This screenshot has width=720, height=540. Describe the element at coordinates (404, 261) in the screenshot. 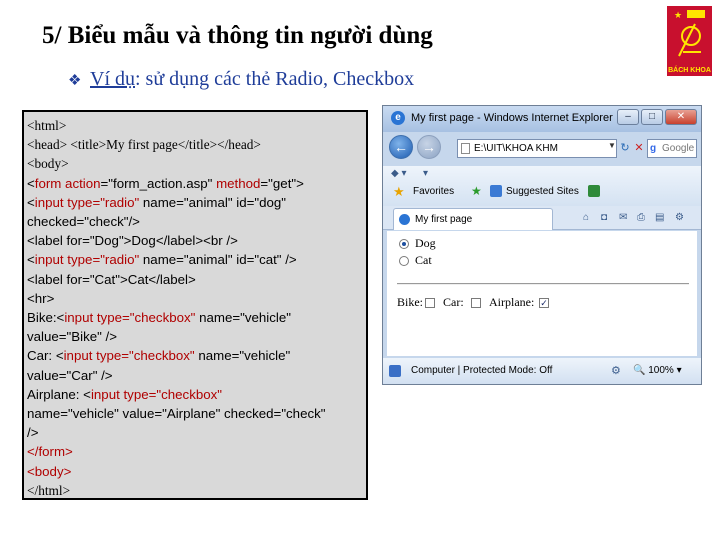

I see `radio-cat` at that location.